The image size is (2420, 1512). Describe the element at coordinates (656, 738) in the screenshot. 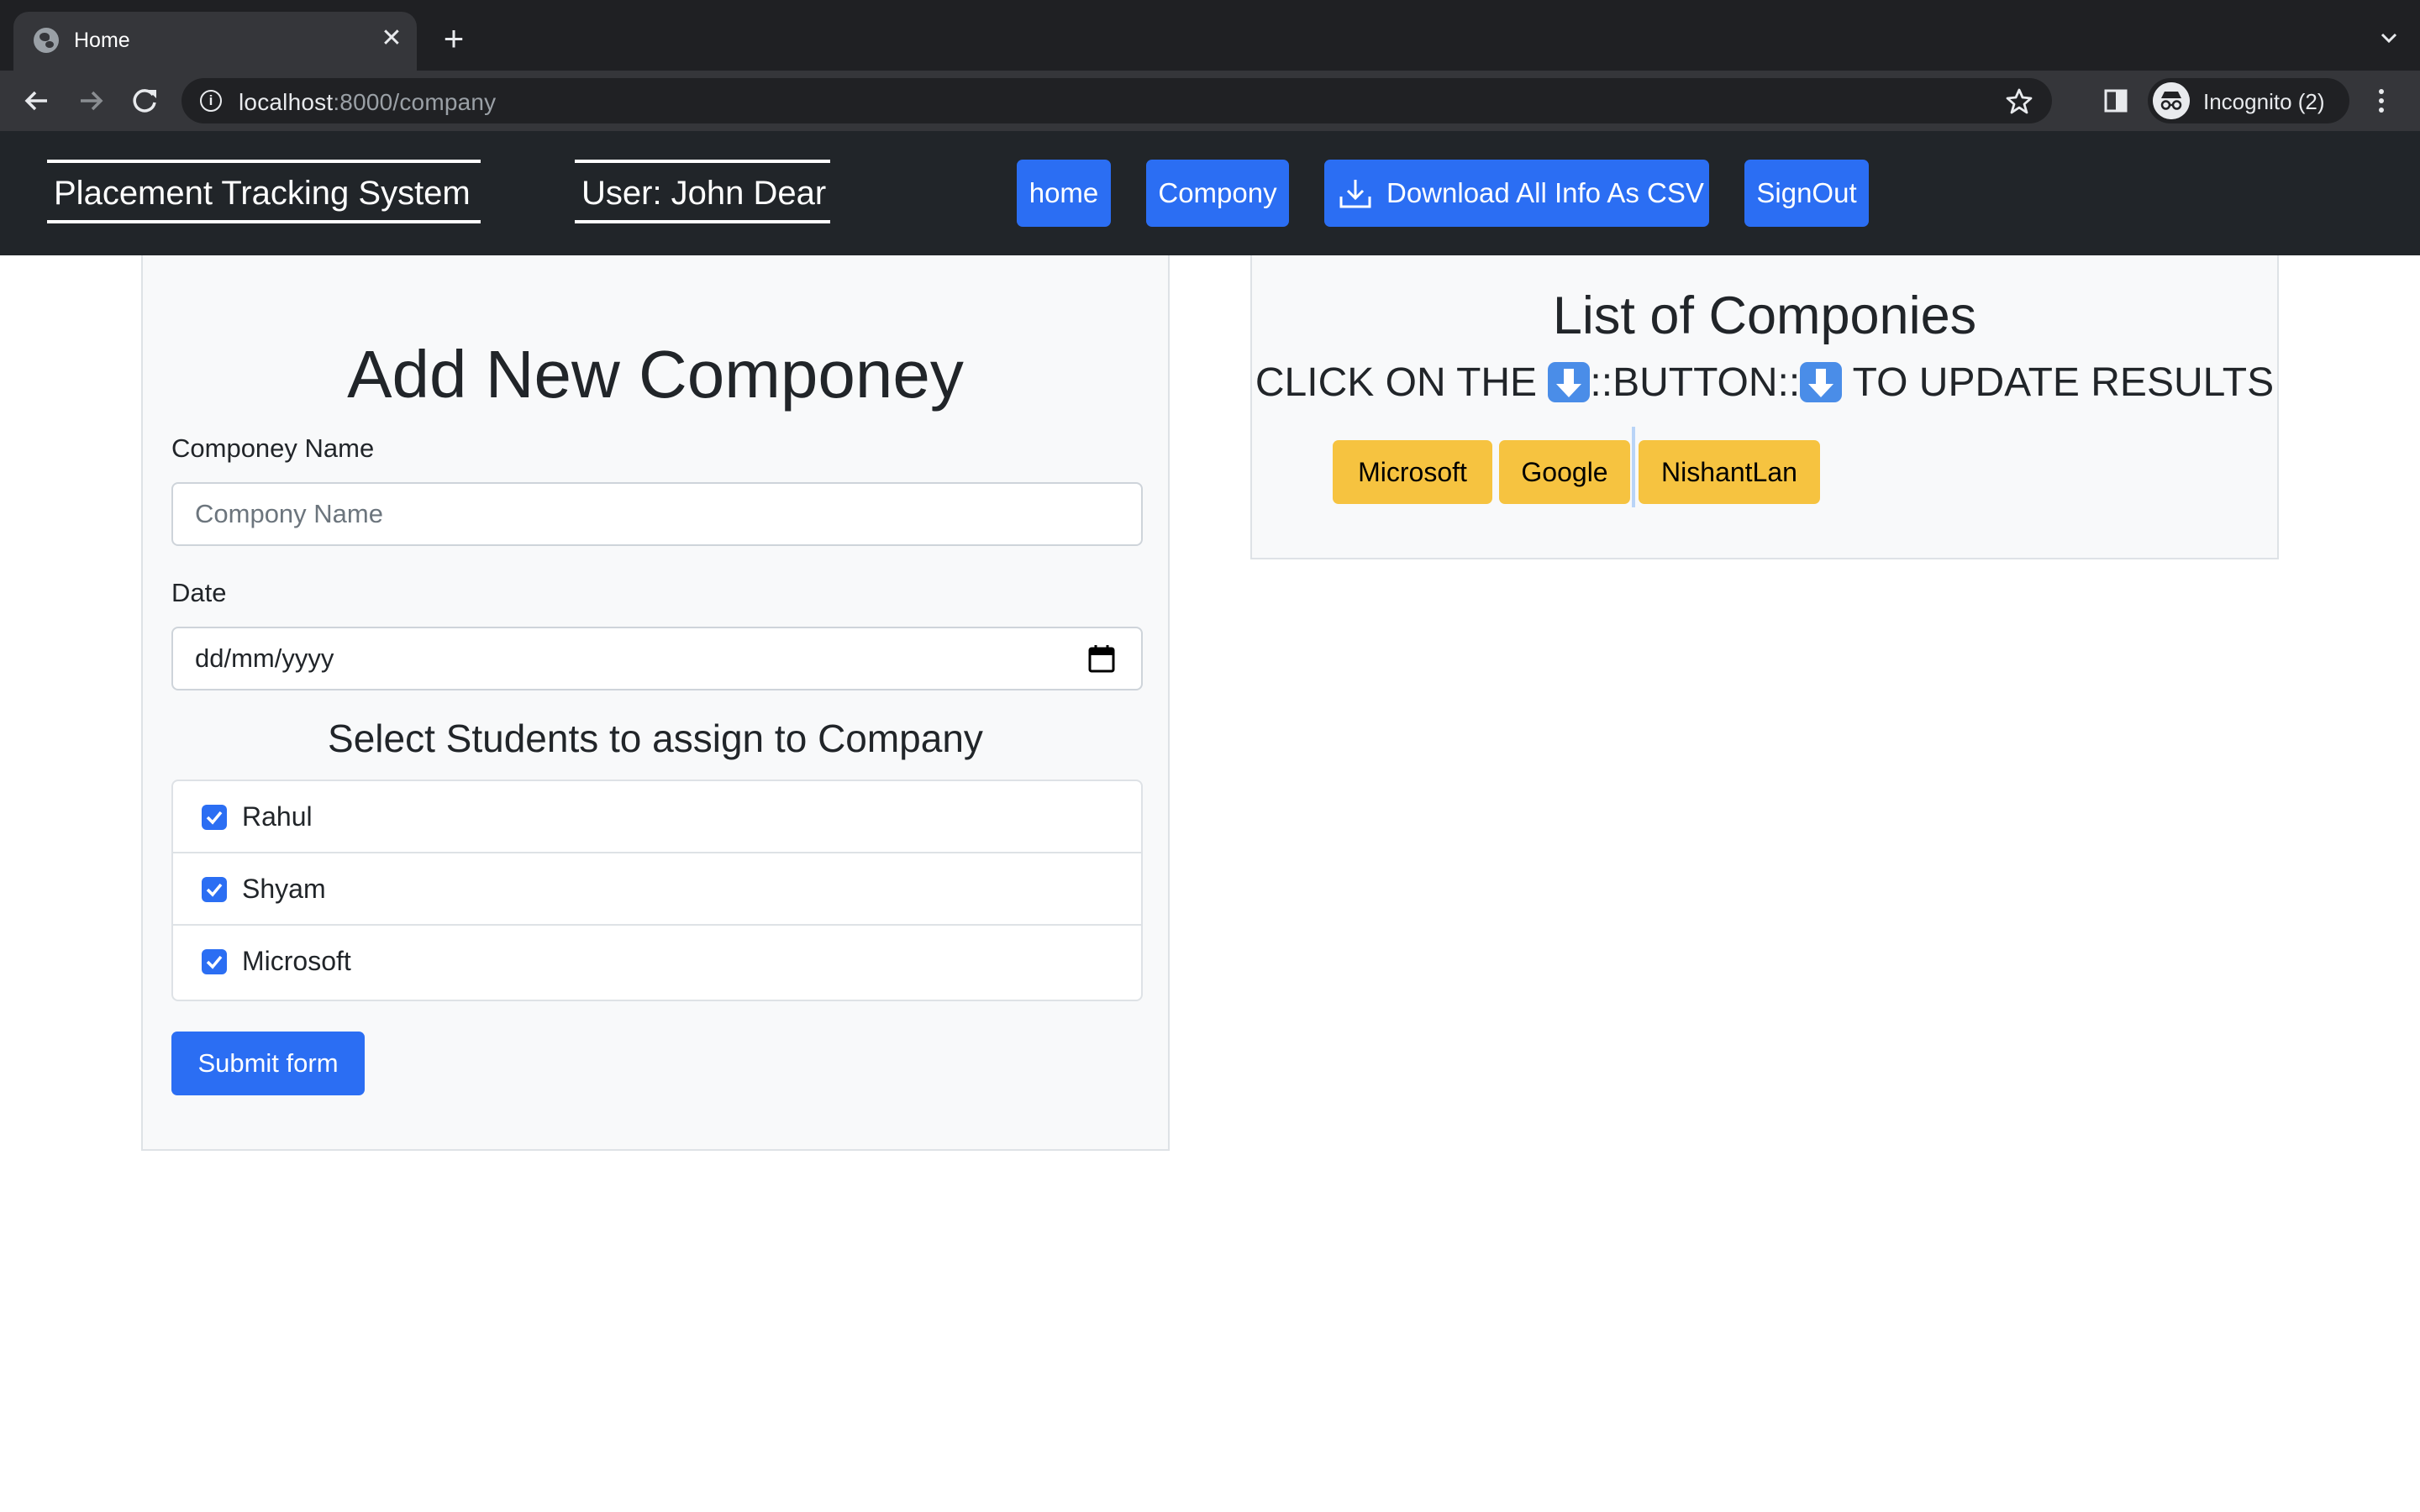

I see `select-students-heading: Select Students to assign to Company` at that location.